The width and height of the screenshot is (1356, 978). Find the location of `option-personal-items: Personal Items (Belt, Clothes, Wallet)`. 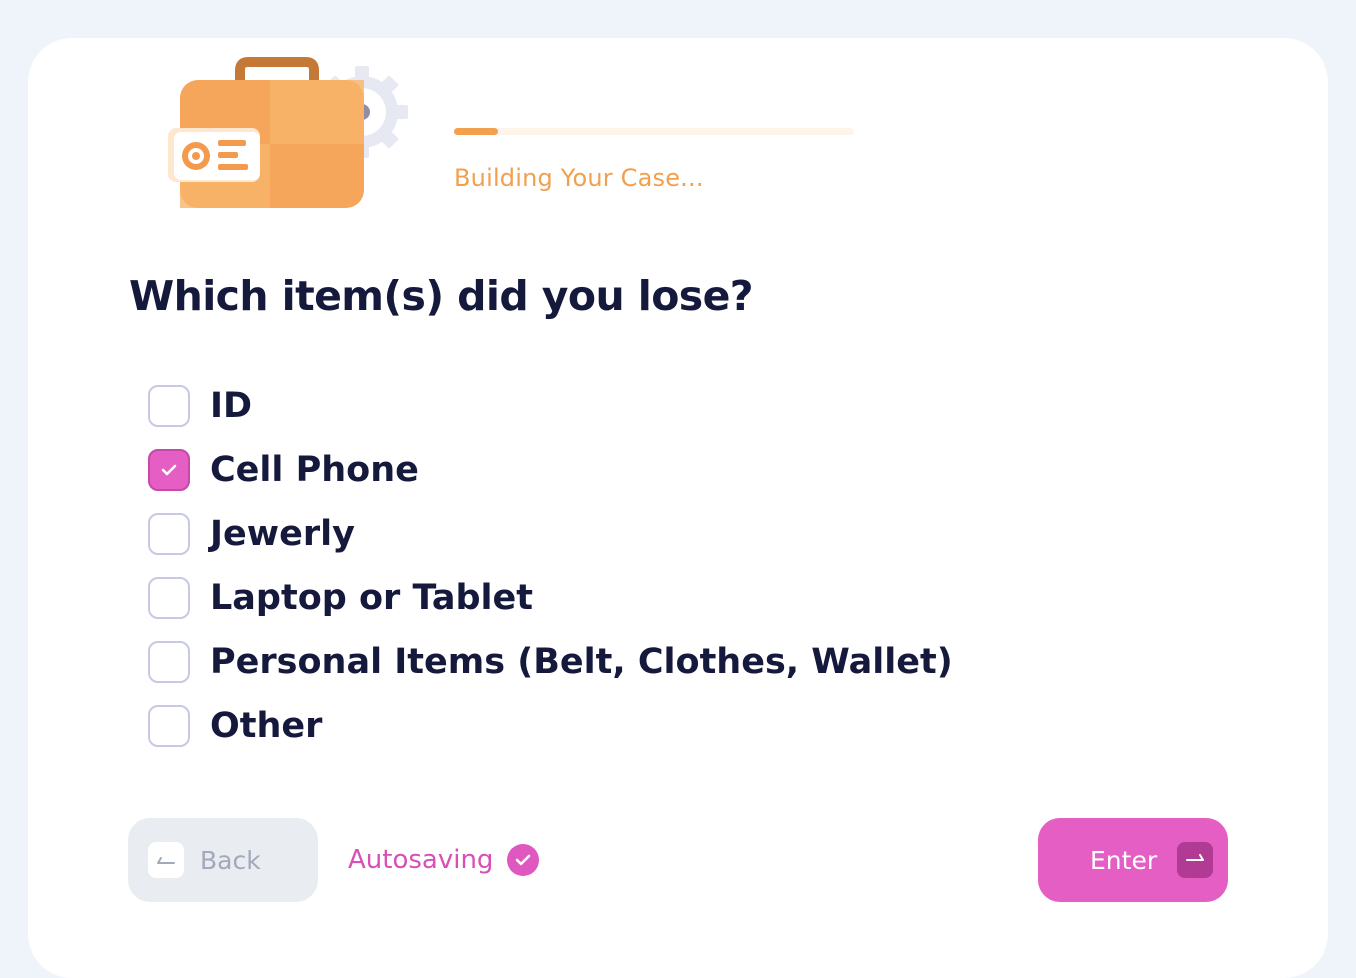

option-personal-items: Personal Items (Belt, Clothes, Wallet) is located at coordinates (550, 662).